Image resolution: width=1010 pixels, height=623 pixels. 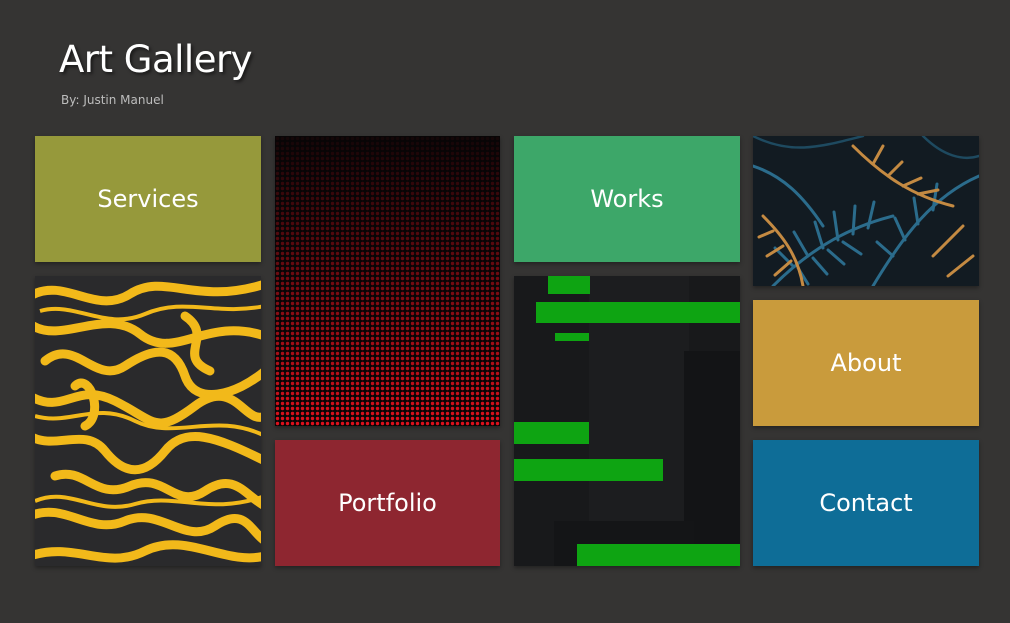 I want to click on yellow-swirl-artwork, so click(x=148, y=421).